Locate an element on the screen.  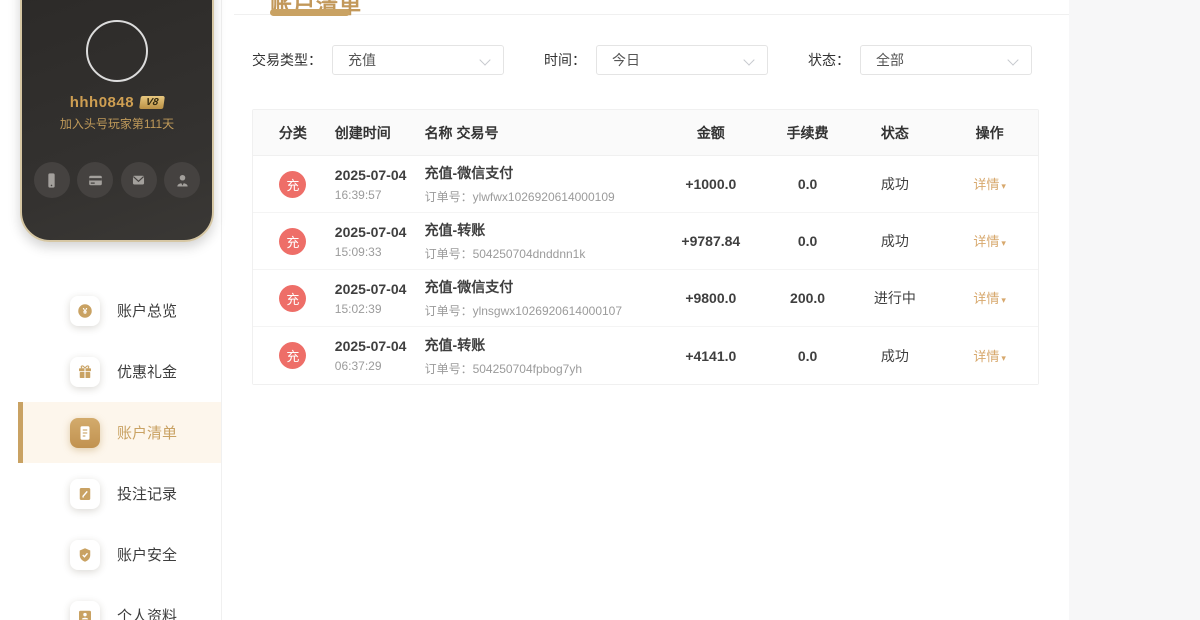
sidebar-item-account-security: 账户安全 is located at coordinates (119, 554).